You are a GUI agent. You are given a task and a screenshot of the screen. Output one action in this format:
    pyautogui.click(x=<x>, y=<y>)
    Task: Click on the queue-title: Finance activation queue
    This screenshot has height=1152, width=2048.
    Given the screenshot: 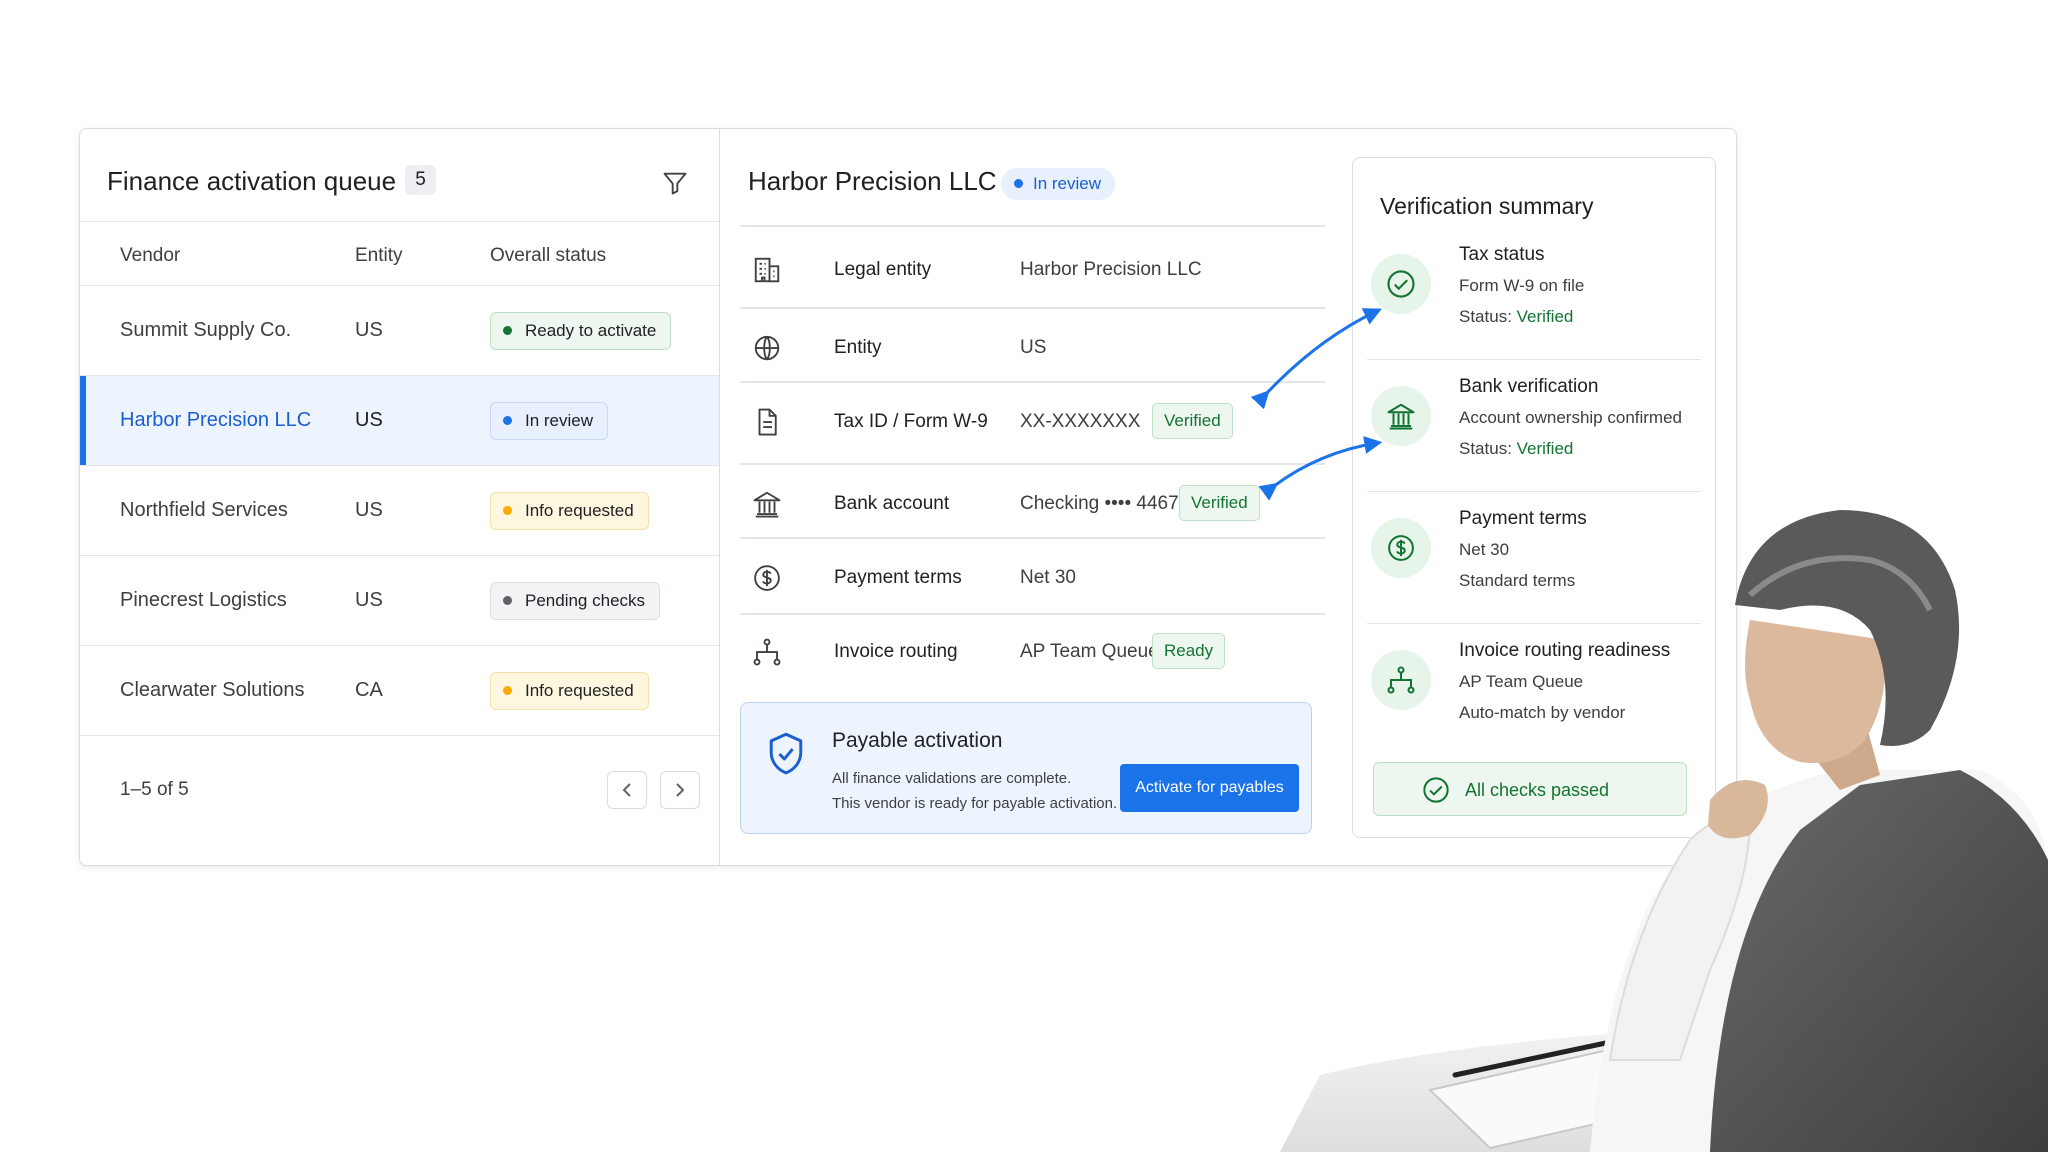 What is the action you would take?
    pyautogui.click(x=252, y=181)
    